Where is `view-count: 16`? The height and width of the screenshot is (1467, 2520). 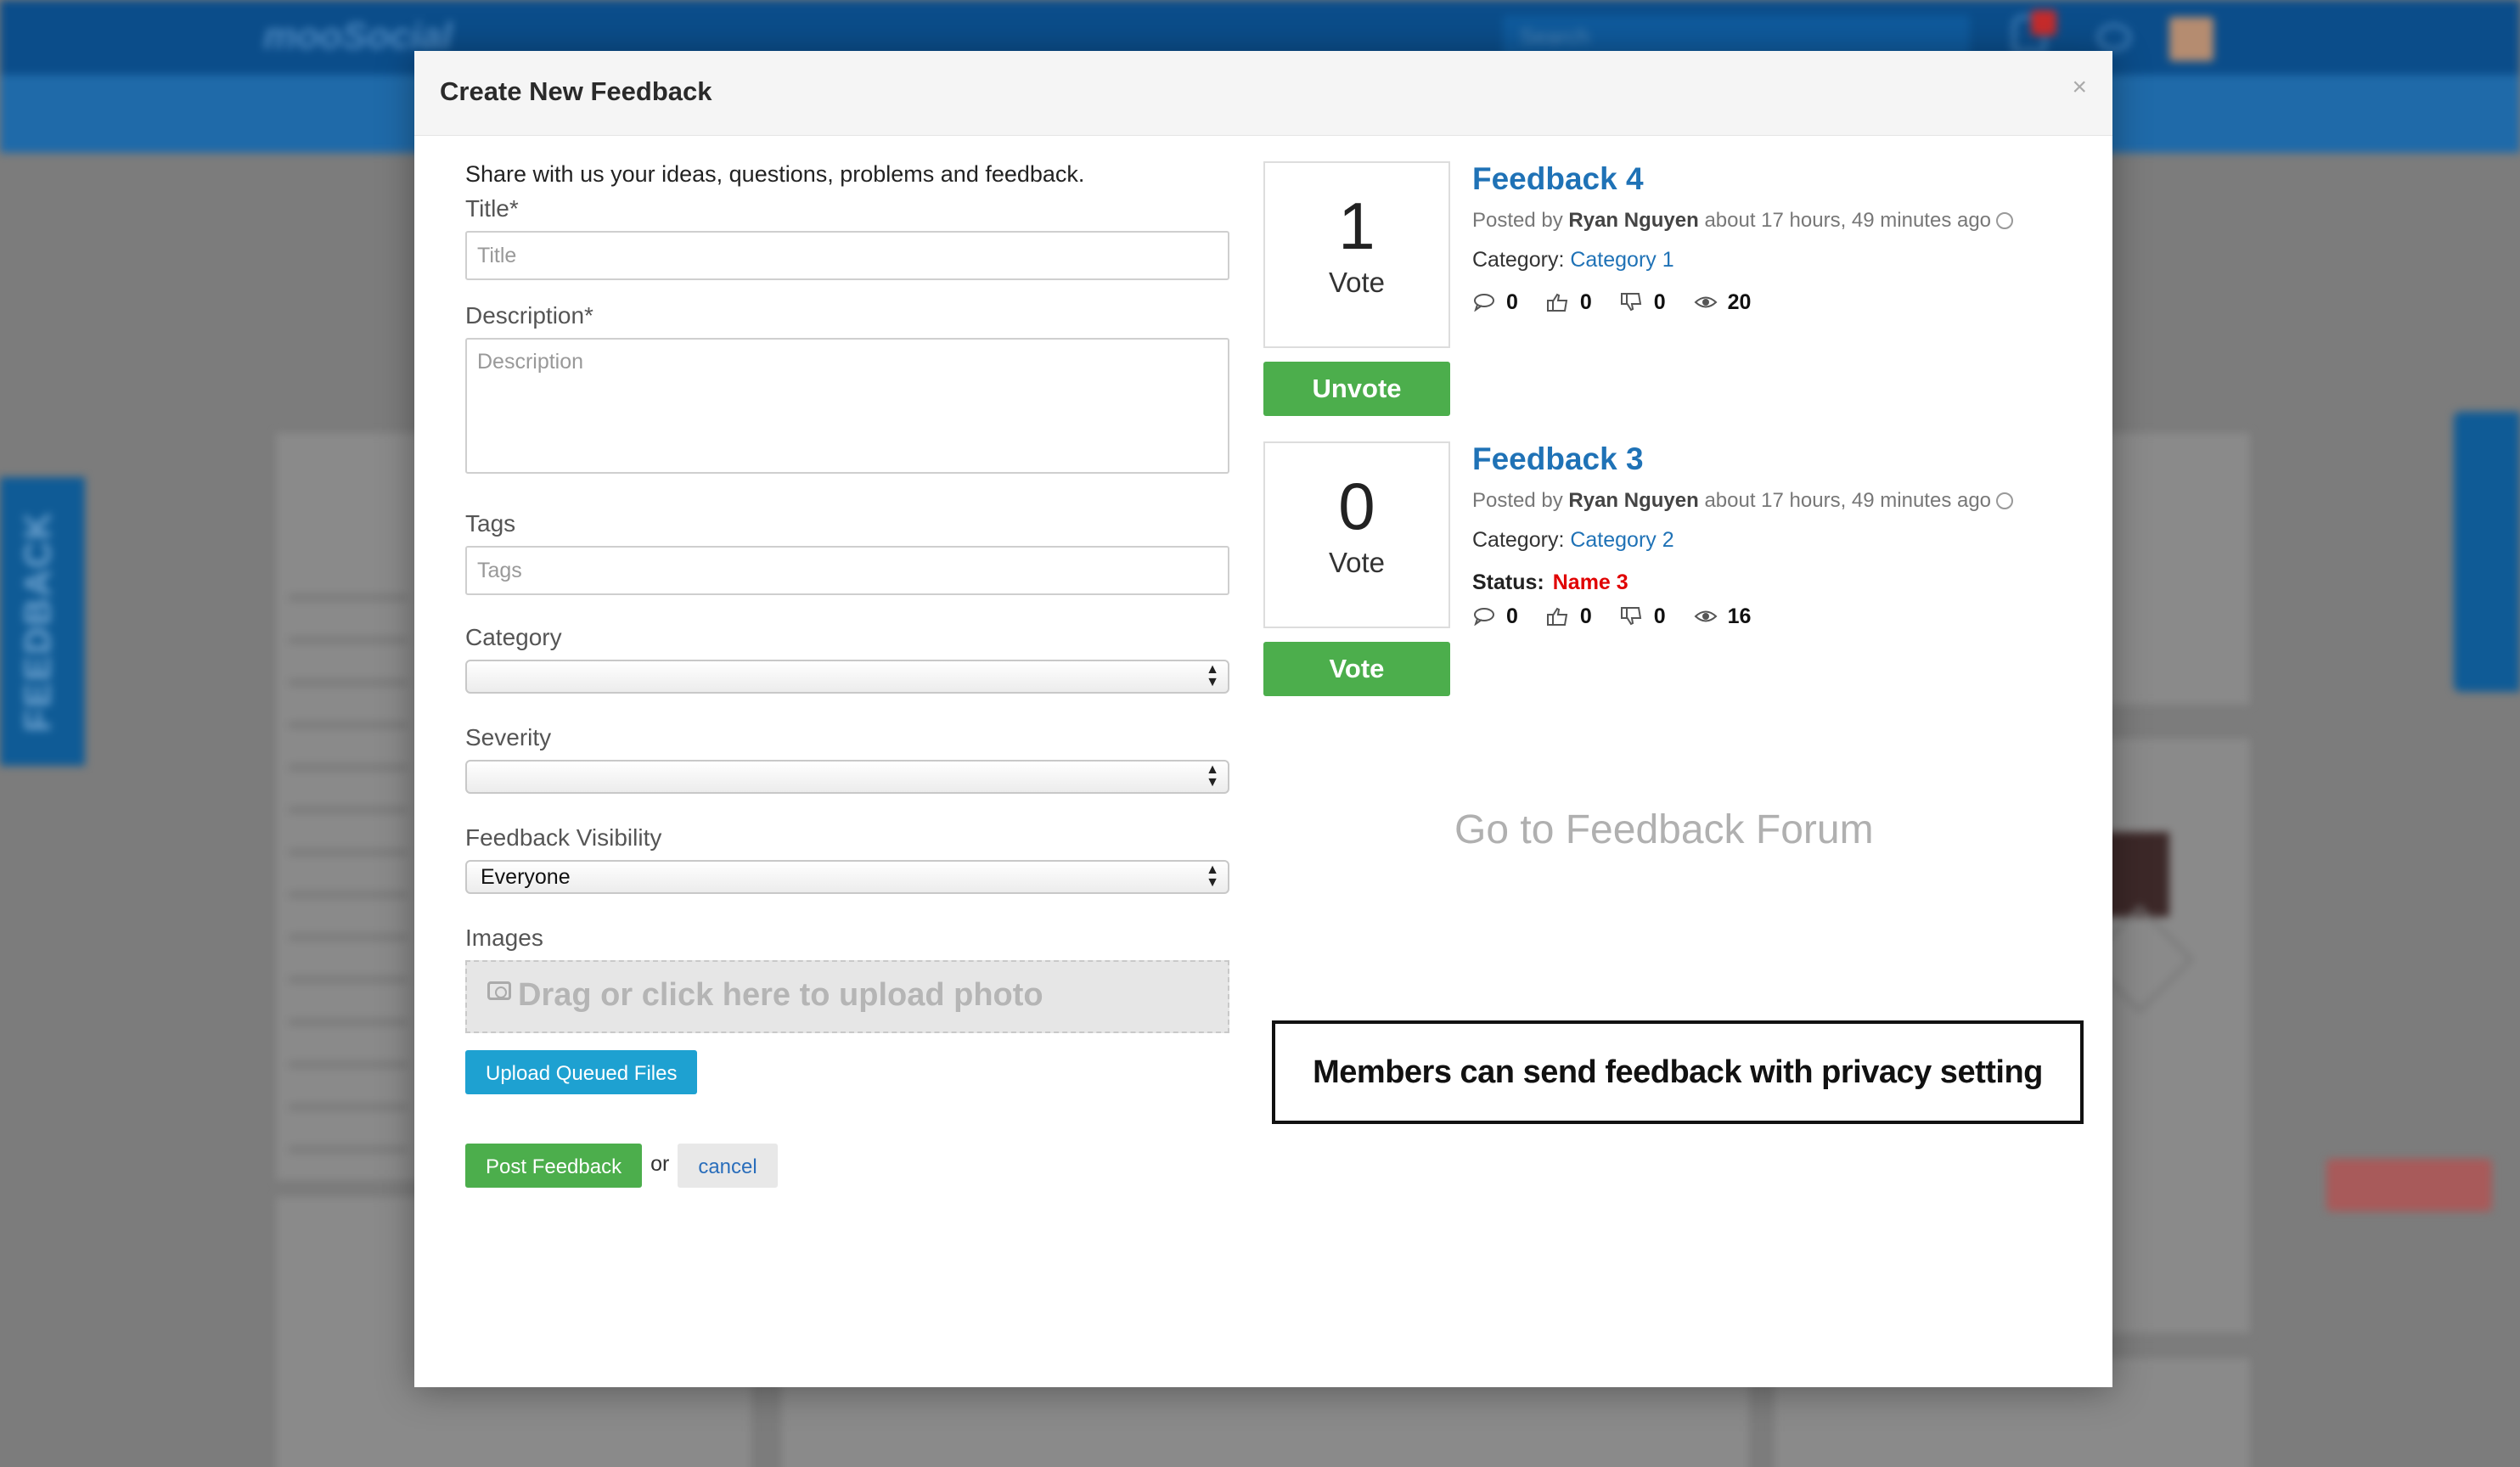 view-count: 16 is located at coordinates (1740, 616).